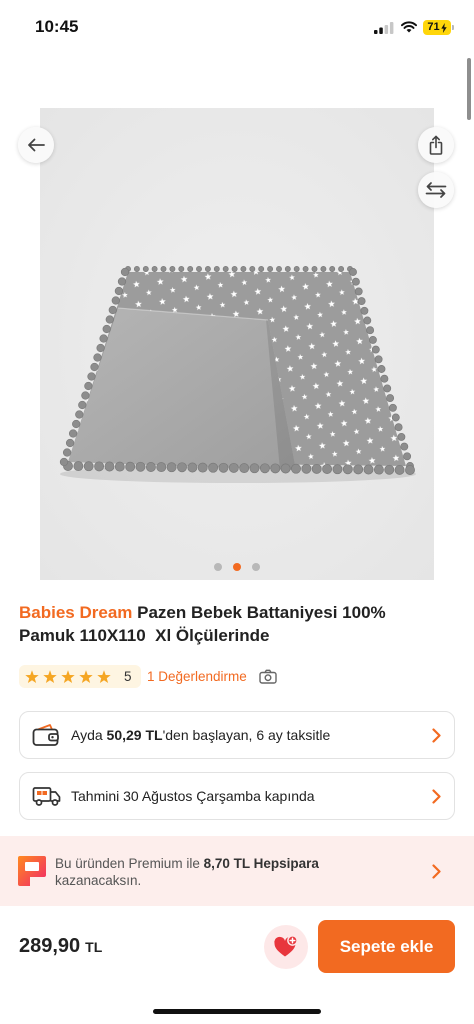  Describe the element at coordinates (433, 27) in the screenshot. I see `battery-level: 71` at that location.